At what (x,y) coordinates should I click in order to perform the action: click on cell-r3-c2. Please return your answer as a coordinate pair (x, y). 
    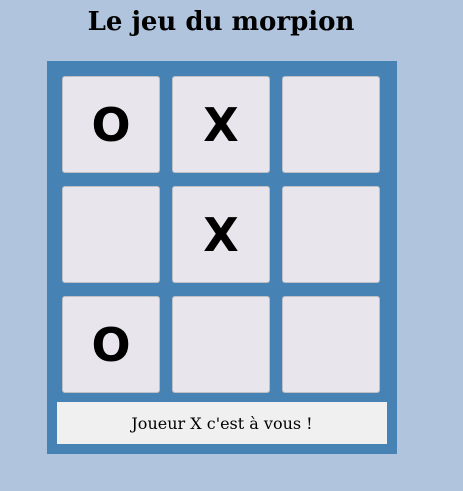
    Looking at the image, I should click on (221, 344).